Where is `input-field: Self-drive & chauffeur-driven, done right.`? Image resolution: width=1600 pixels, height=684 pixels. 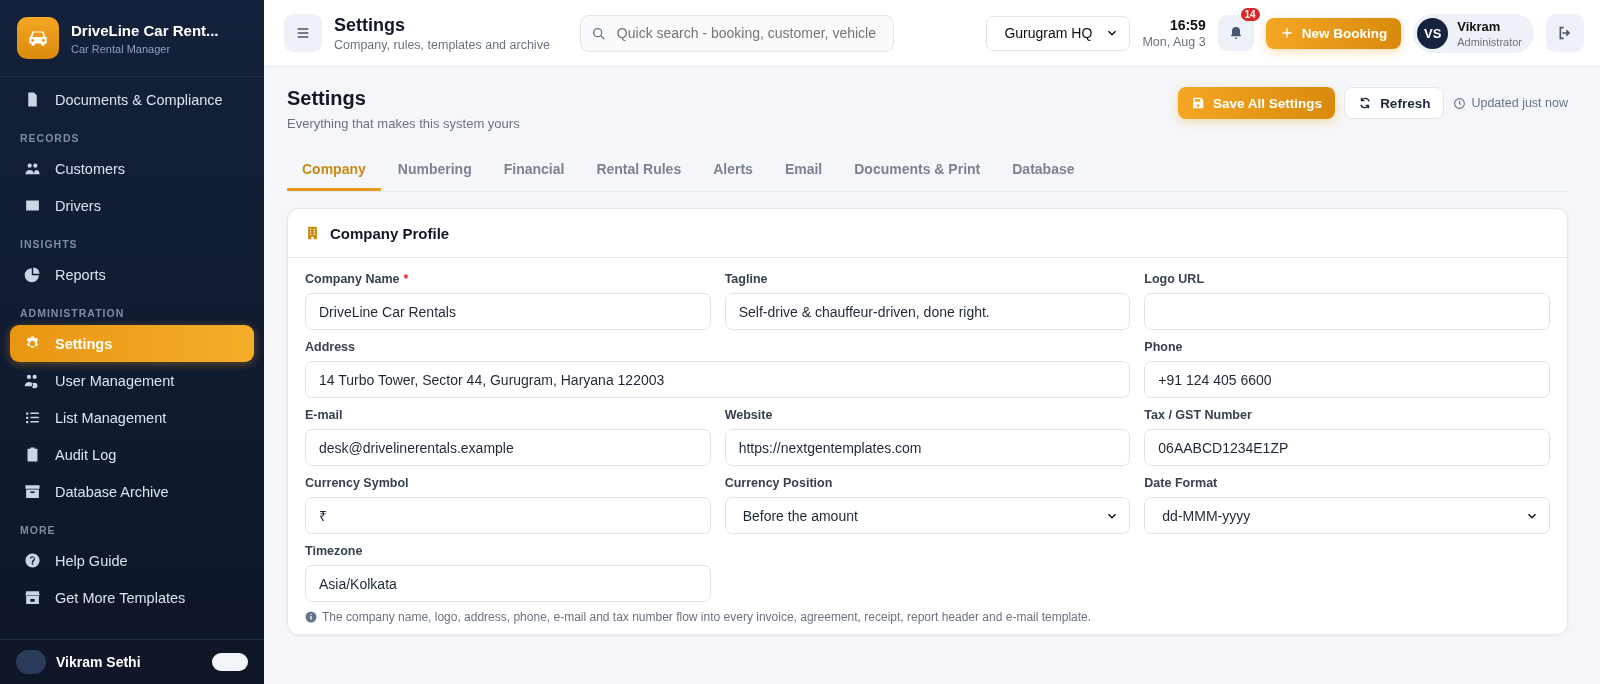
input-field: Self-drive & chauffeur-driven, done right. is located at coordinates (927, 311).